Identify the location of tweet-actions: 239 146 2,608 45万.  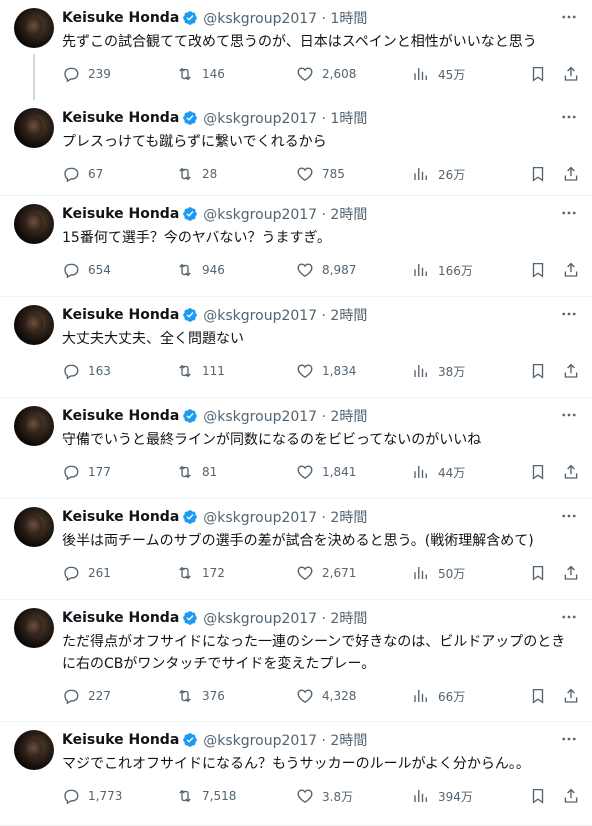
(322, 74).